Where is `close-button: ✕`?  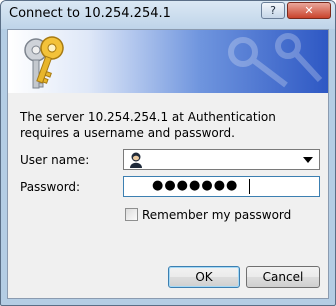
close-button: ✕ is located at coordinates (309, 10).